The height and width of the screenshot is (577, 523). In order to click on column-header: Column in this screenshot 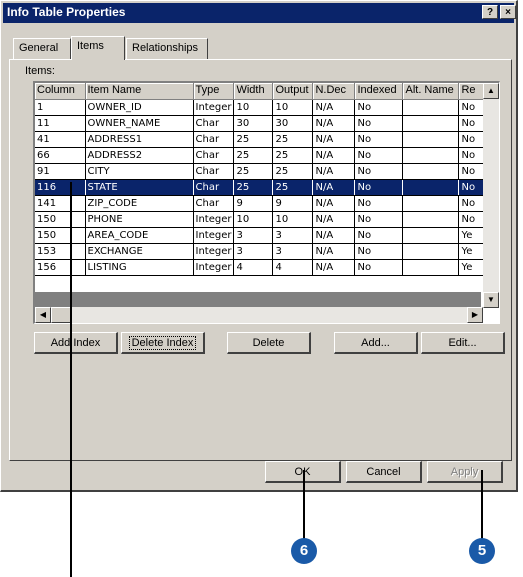, I will do `click(60, 91)`.